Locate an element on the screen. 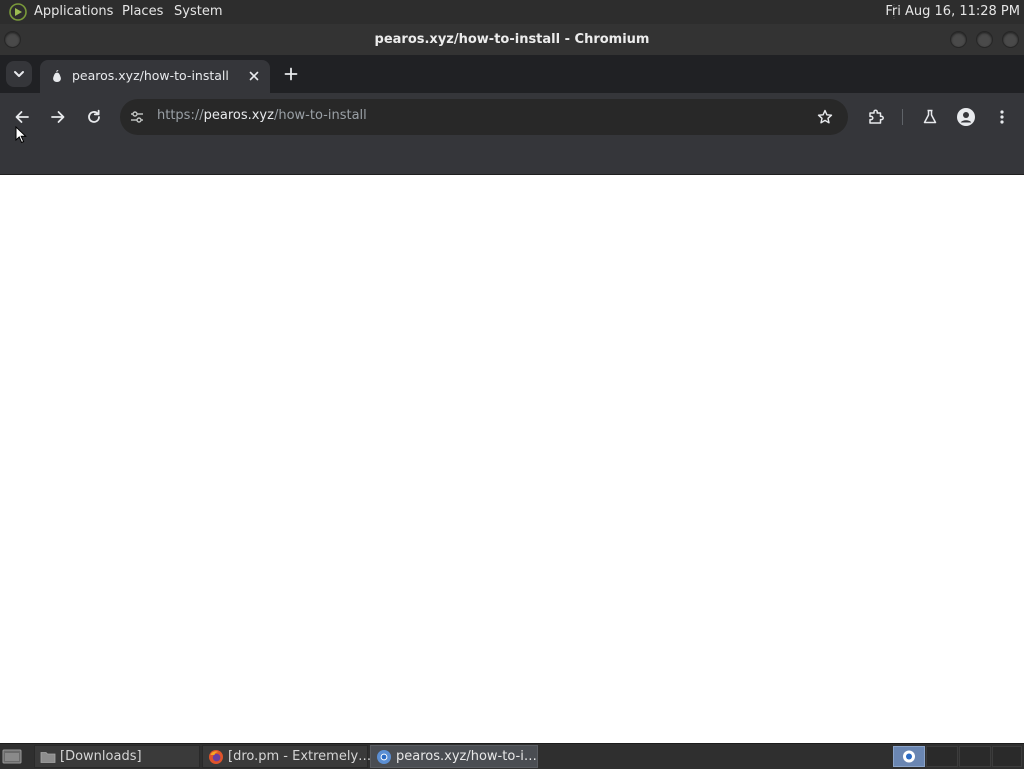 The width and height of the screenshot is (1024, 769). menu-system: System is located at coordinates (198, 12).